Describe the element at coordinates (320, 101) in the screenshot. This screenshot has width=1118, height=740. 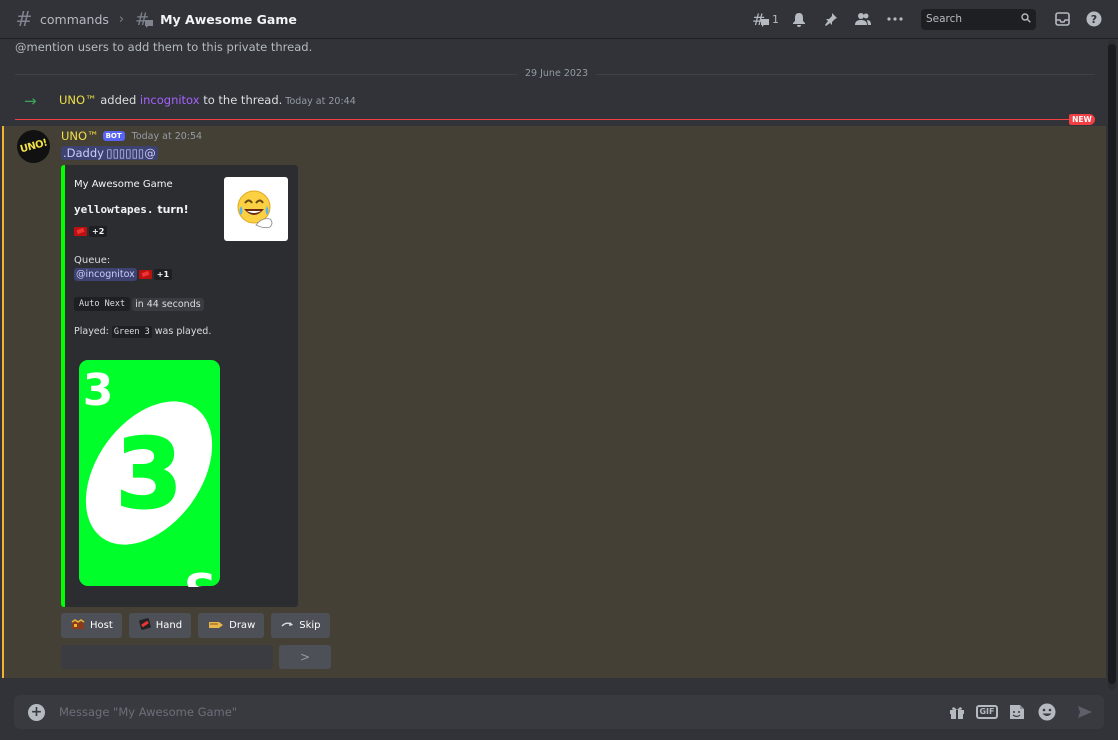
I see `system-timestamp: Today at 20:44` at that location.